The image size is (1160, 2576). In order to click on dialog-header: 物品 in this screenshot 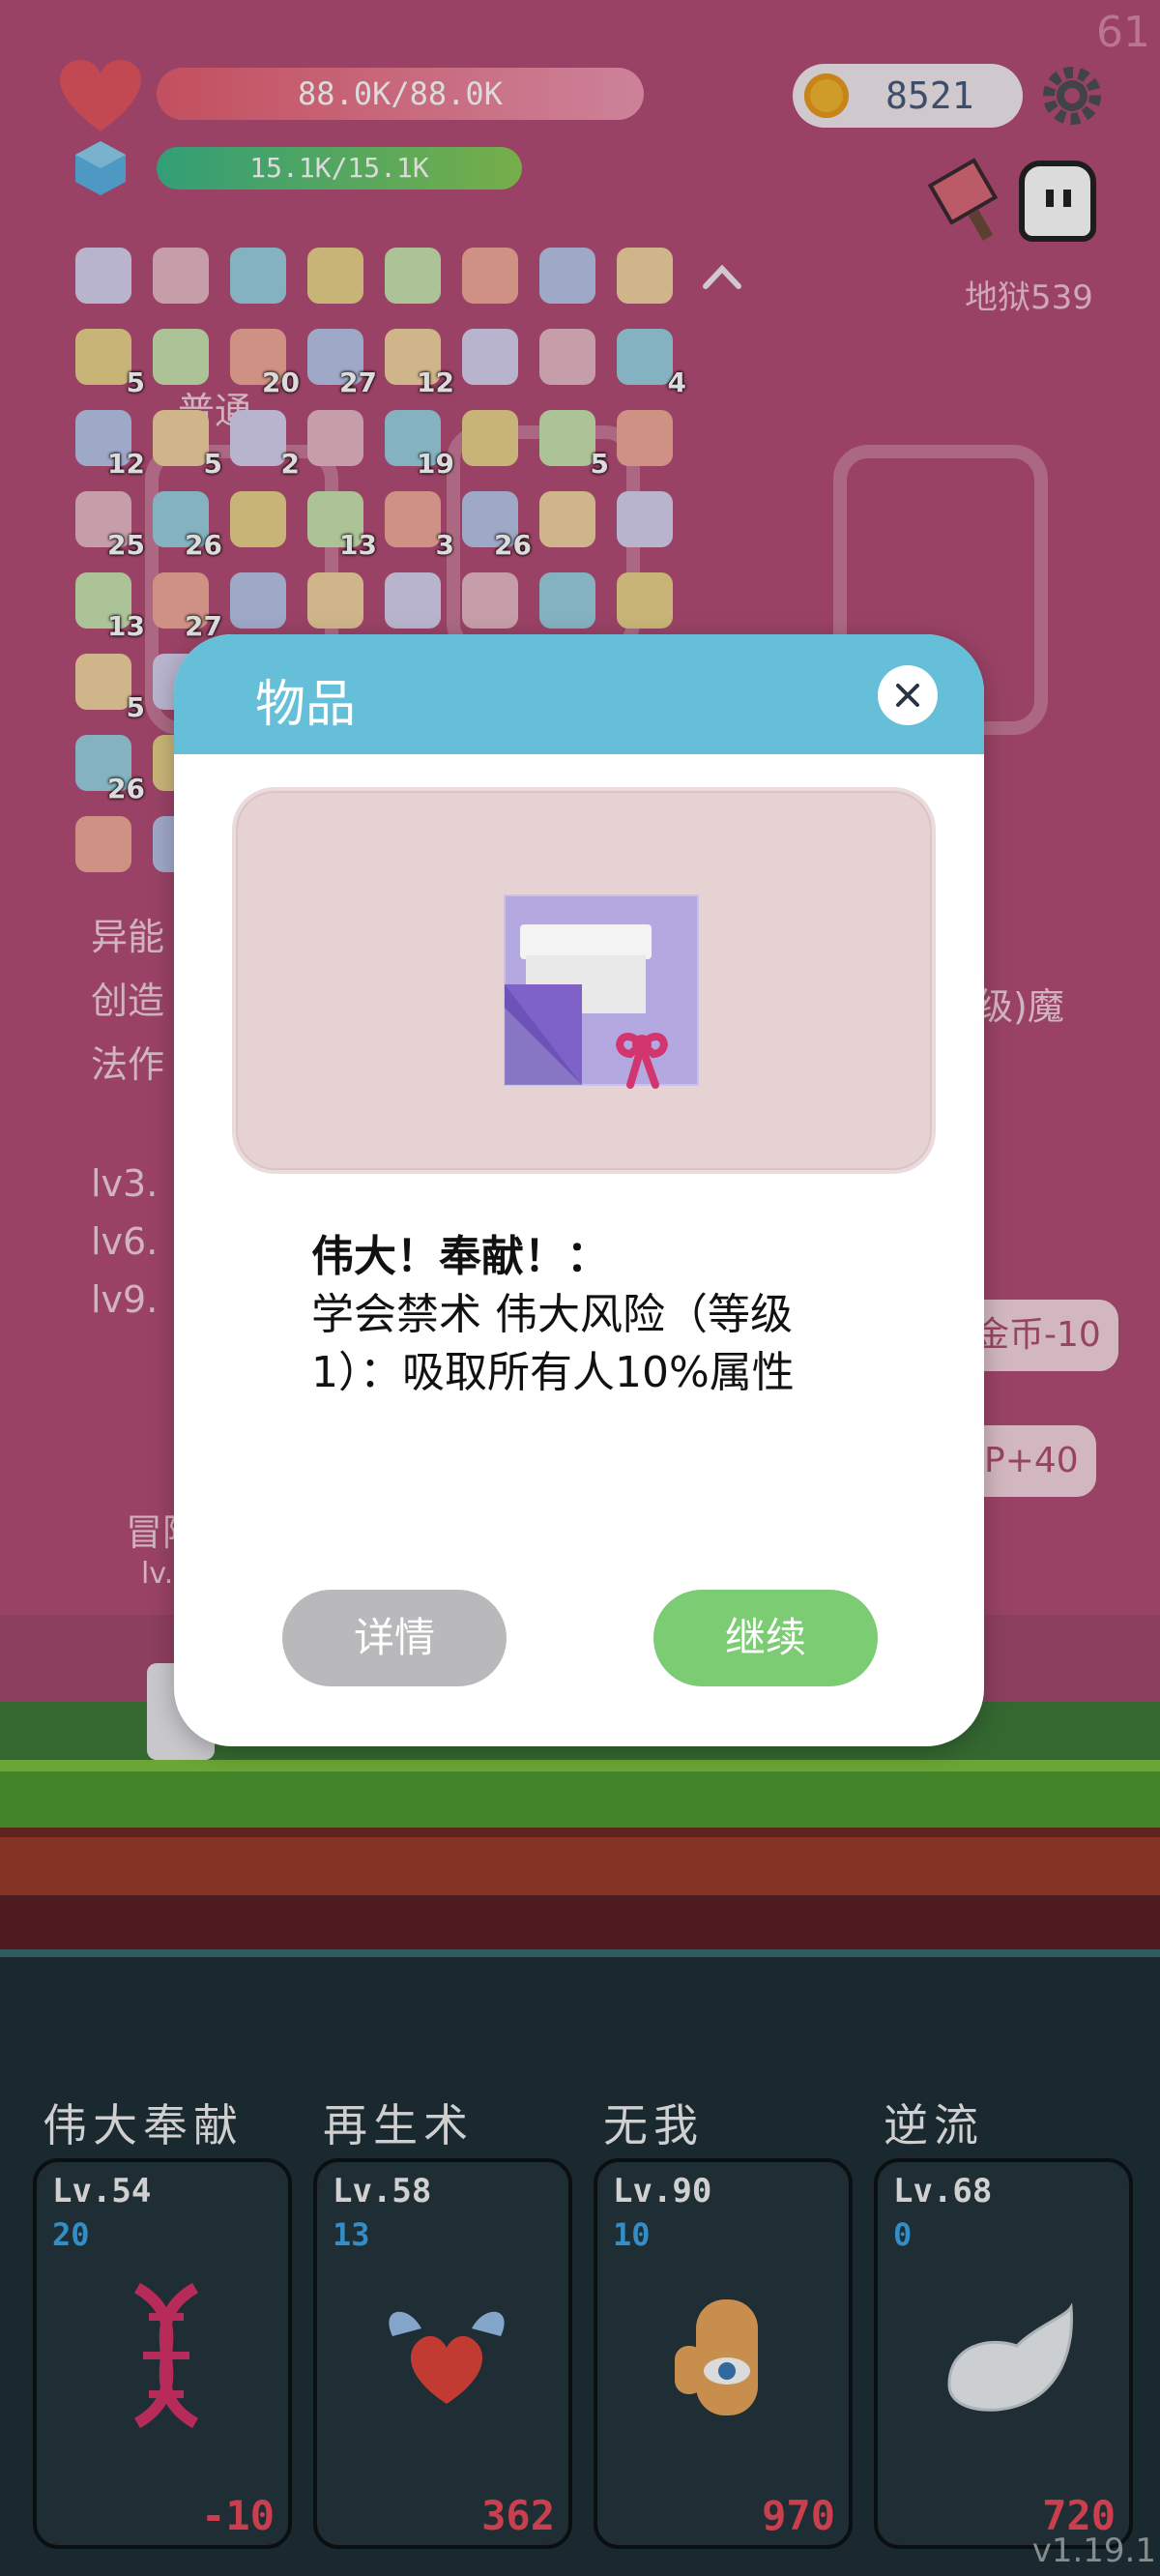, I will do `click(579, 694)`.